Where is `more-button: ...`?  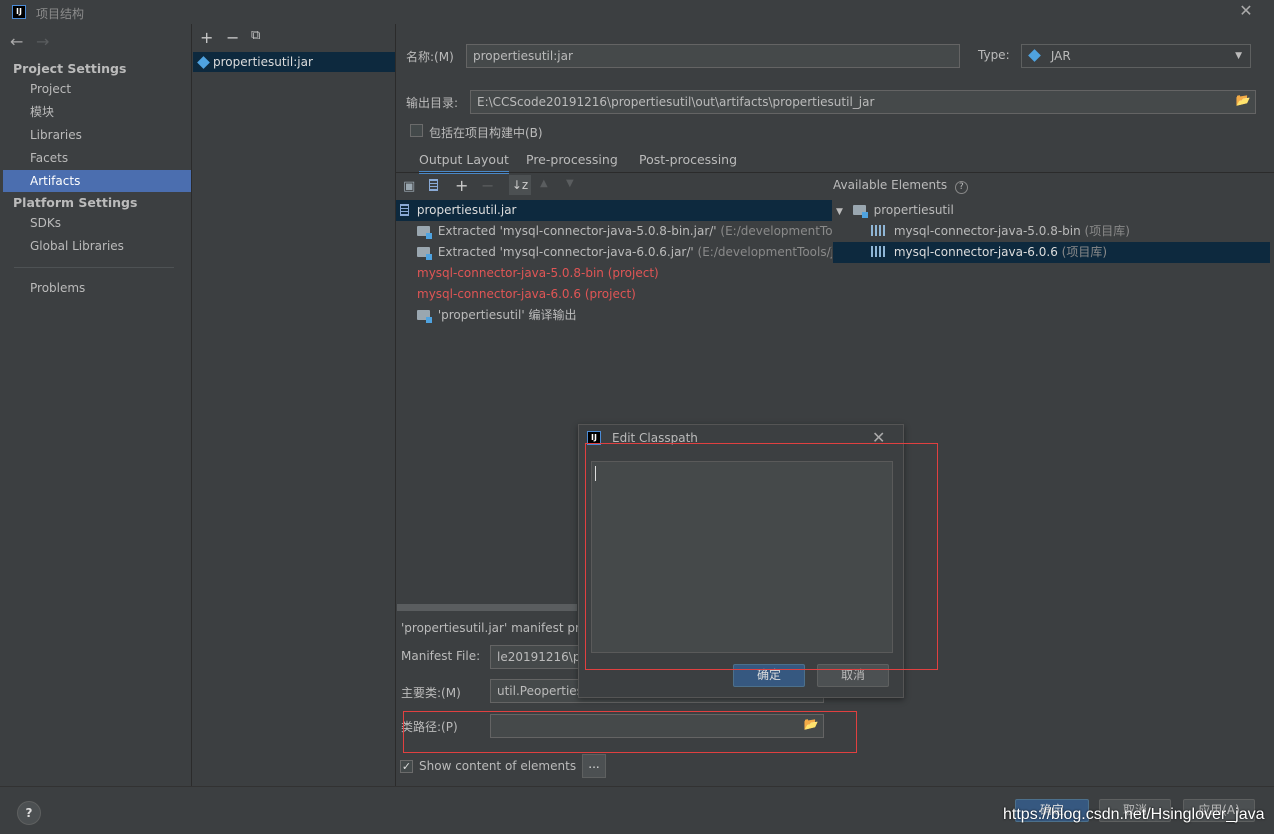
more-button: ... is located at coordinates (594, 766).